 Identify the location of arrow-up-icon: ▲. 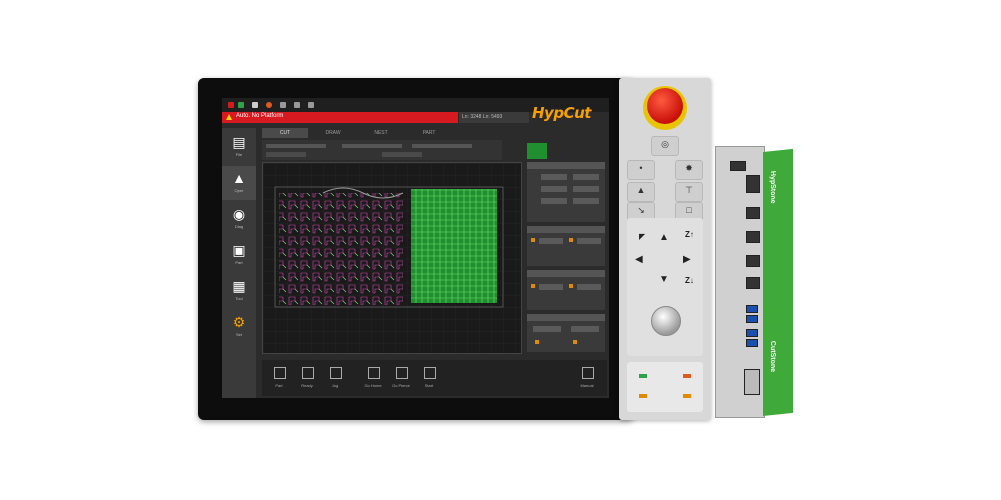
(664, 237).